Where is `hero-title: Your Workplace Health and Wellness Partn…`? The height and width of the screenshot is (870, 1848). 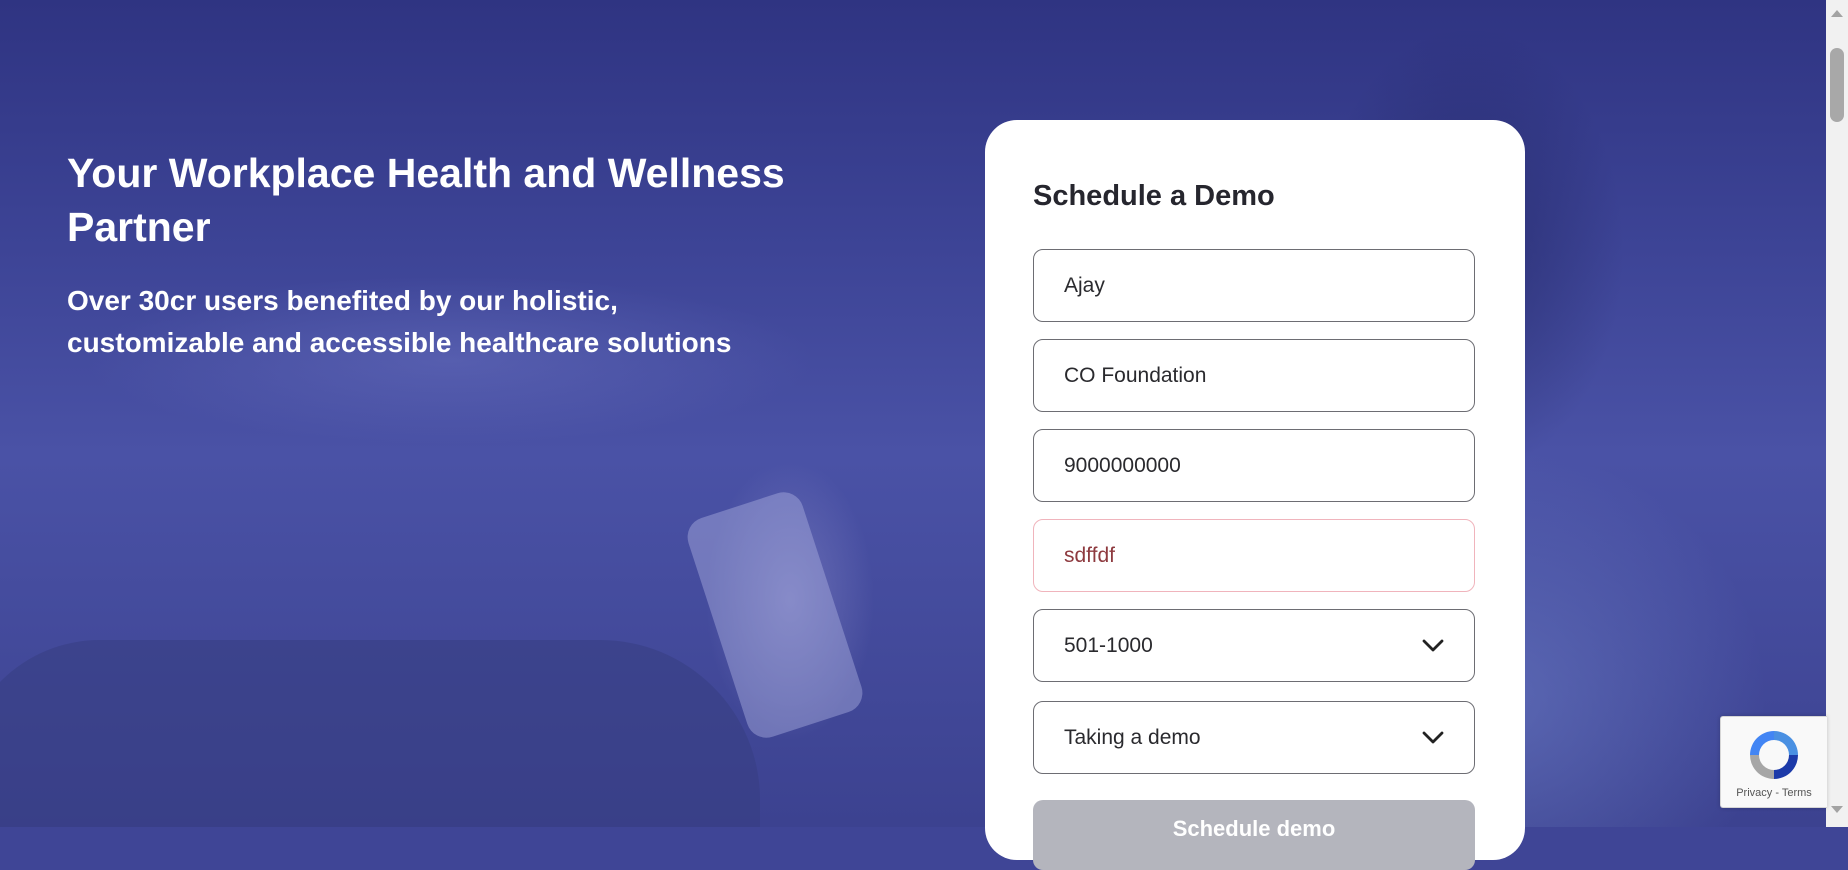
hero-title: Your Workplace Health and Wellness Partn… is located at coordinates (426, 200).